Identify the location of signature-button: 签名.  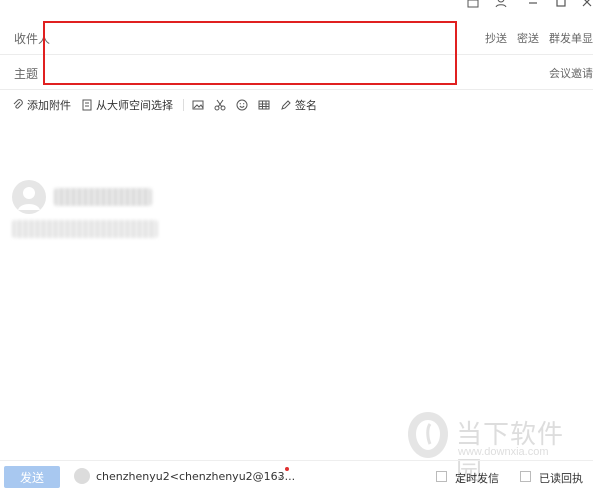
(298, 105).